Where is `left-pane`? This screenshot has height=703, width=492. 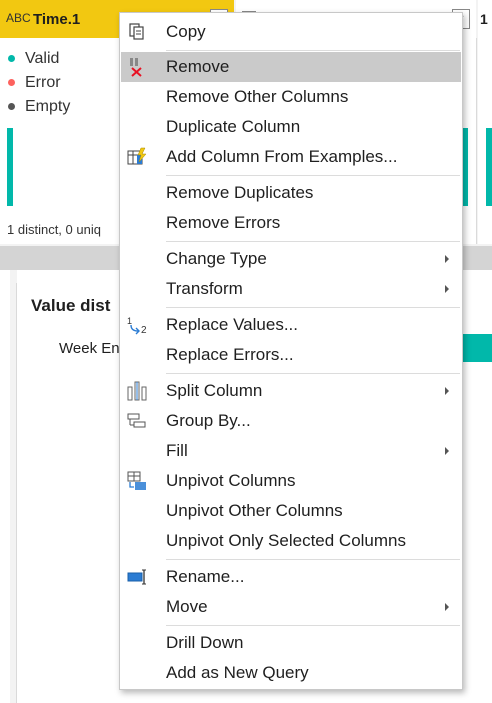 left-pane is located at coordinates (5, 486).